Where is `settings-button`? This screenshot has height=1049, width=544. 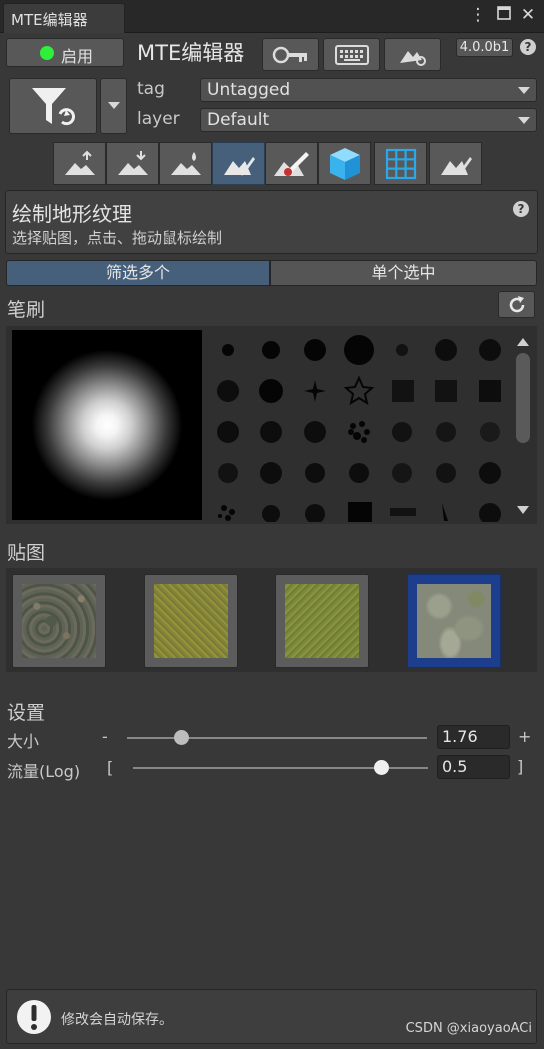 settings-button is located at coordinates (412, 54).